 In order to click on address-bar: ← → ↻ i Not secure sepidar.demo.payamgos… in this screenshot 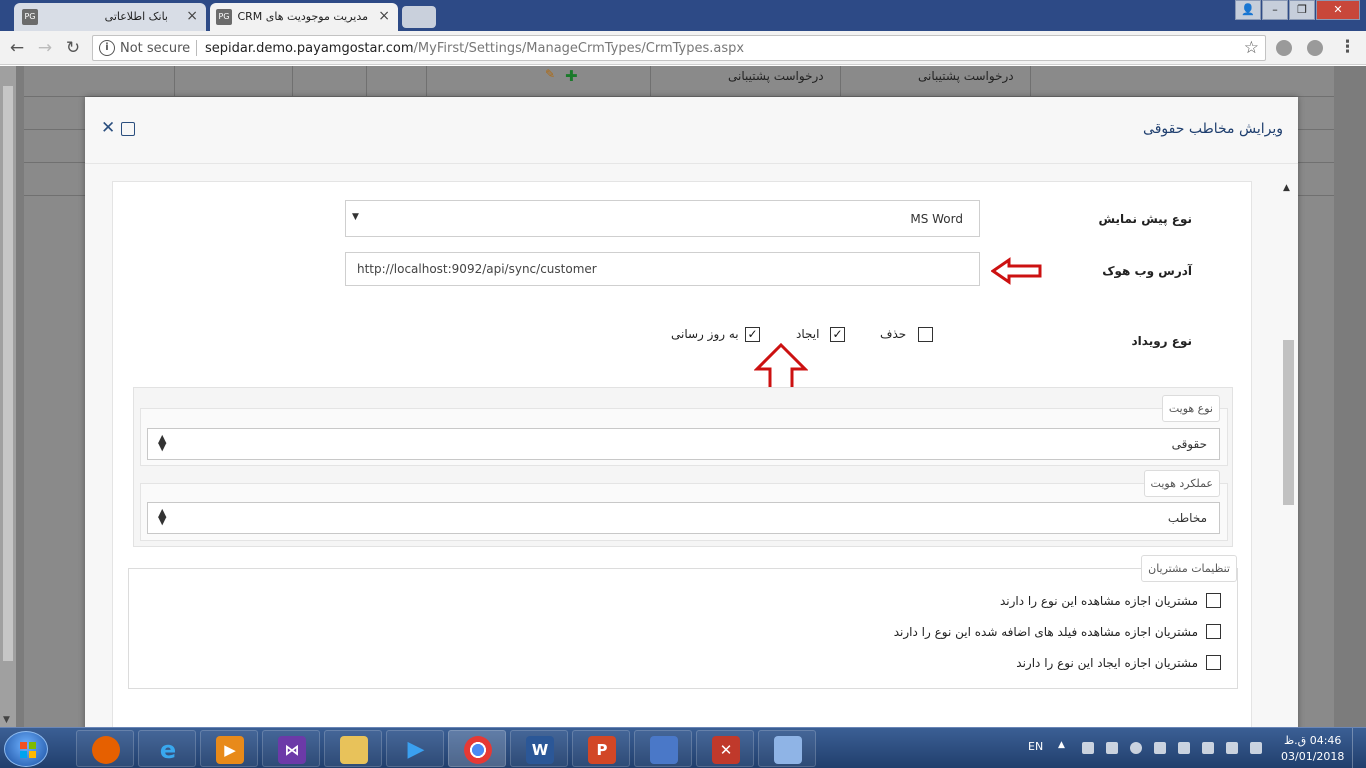, I will do `click(683, 48)`.